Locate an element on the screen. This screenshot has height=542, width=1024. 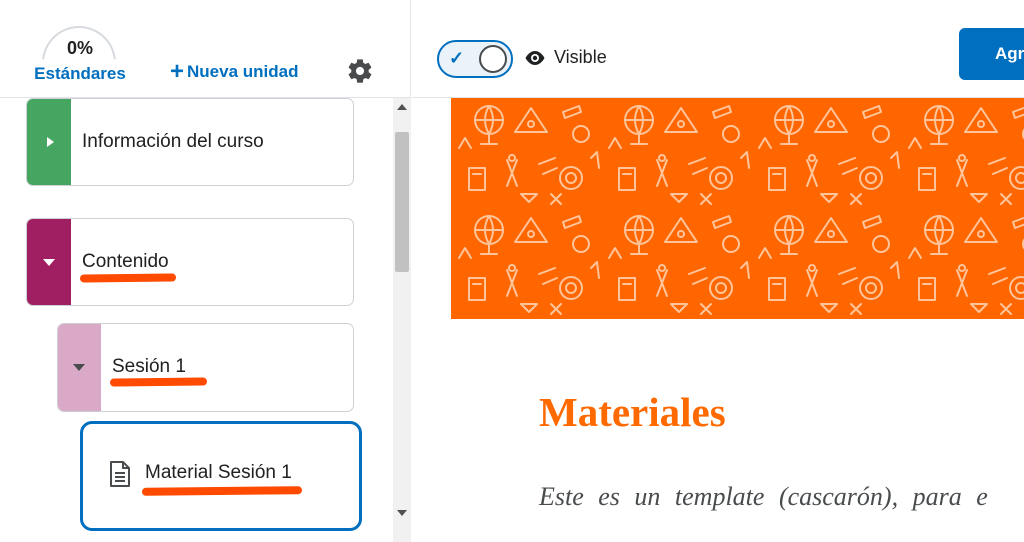
tree-item-label: Material Sesión 1 is located at coordinates (218, 472).